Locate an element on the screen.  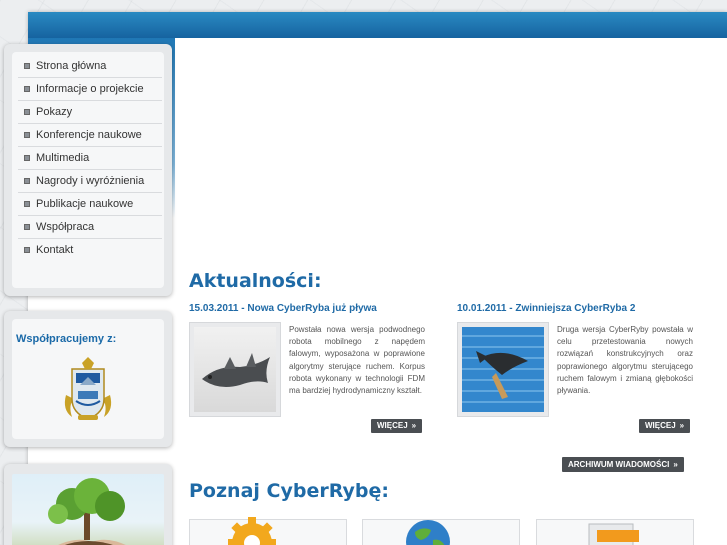
news-title-text: Zwinniejsza CyberRyba 2 is located at coordinates (575, 308).